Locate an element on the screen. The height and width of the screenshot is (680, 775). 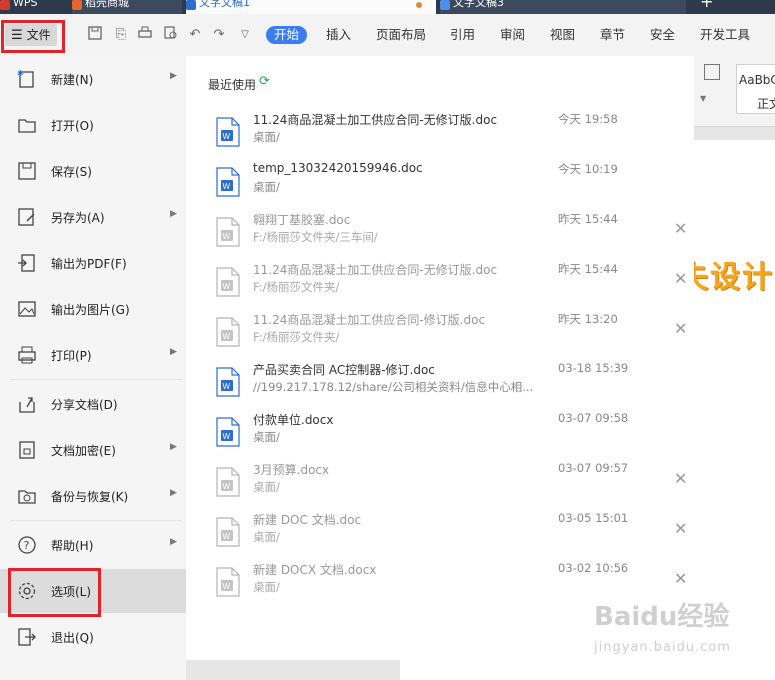
baidu-watermark: Baidu经验 is located at coordinates (662, 617).